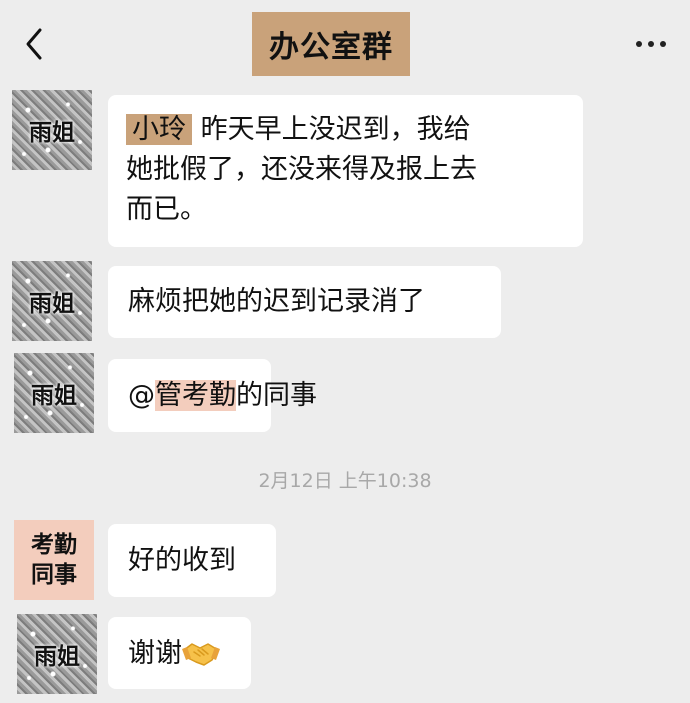  What do you see at coordinates (654, 44) in the screenshot?
I see `more-options-icon` at bounding box center [654, 44].